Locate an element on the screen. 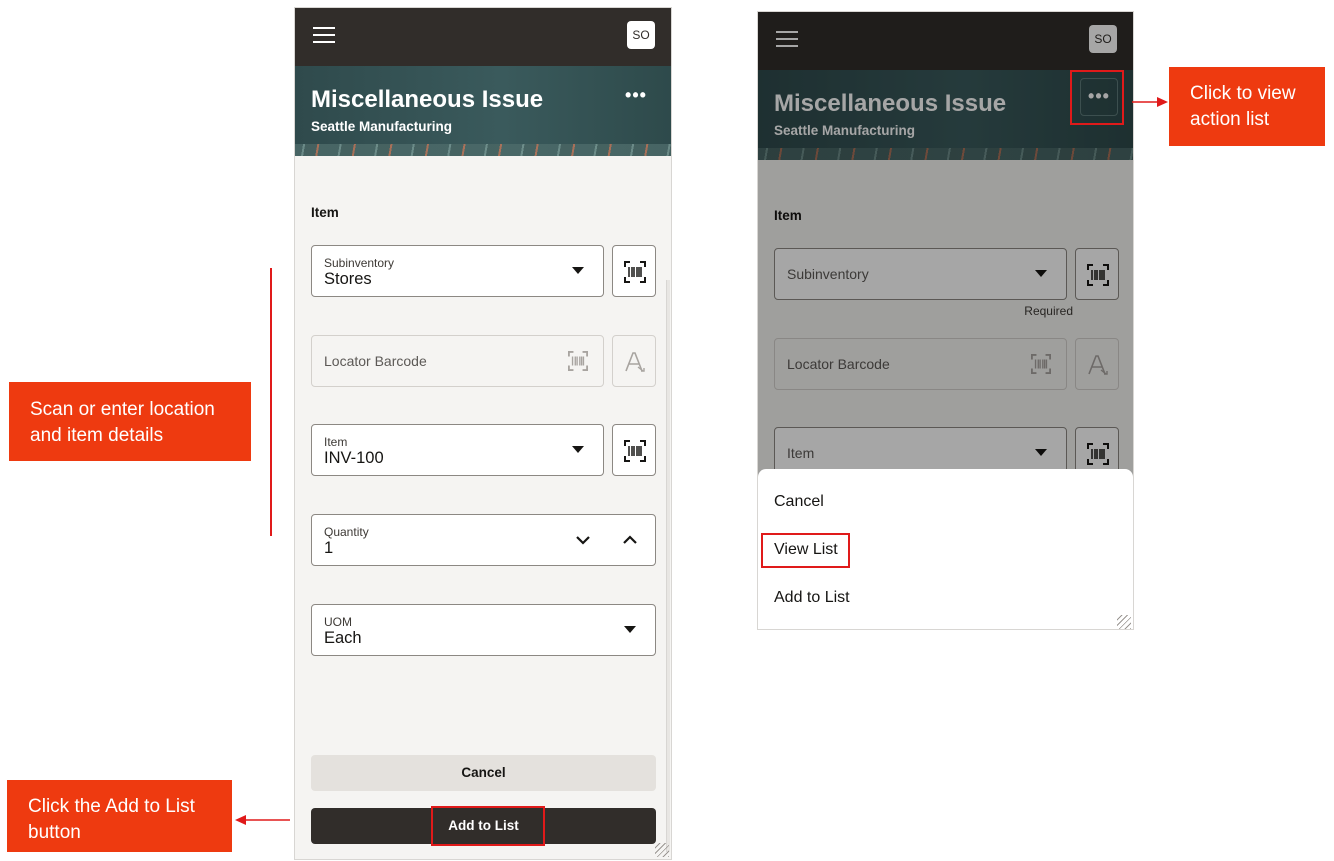  increment-icon is located at coordinates (630, 540).